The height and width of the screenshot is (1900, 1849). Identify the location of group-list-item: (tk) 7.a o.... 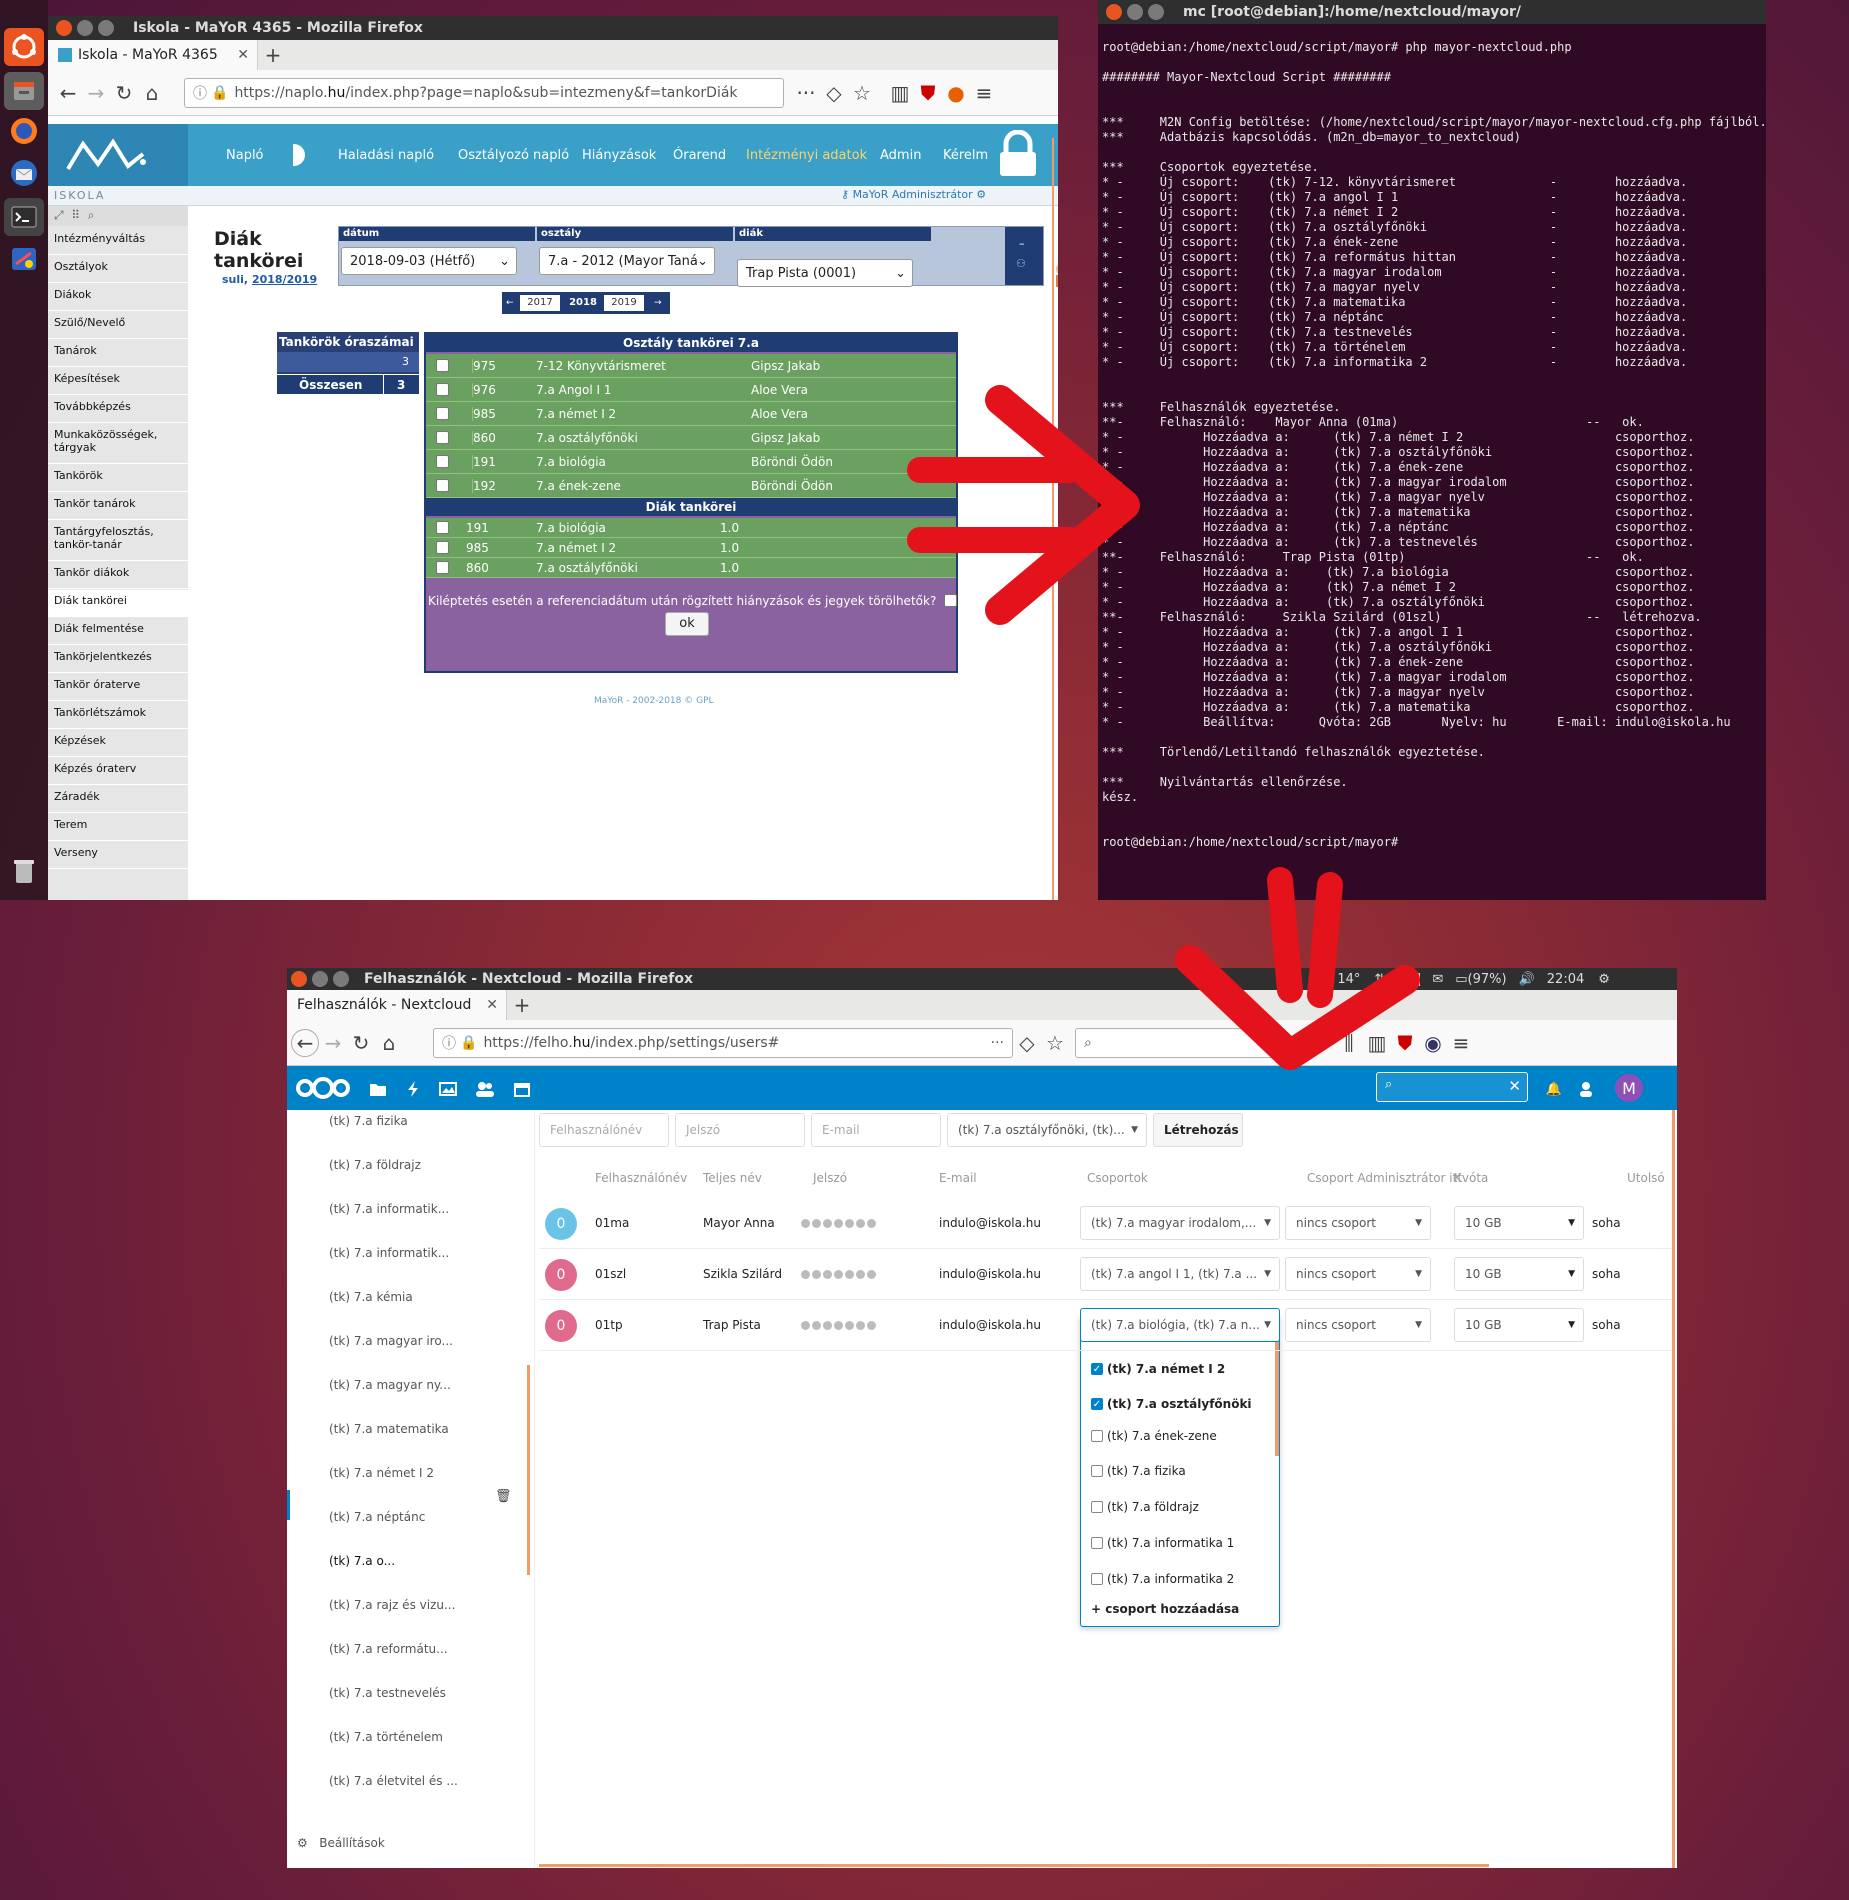
(362, 1561).